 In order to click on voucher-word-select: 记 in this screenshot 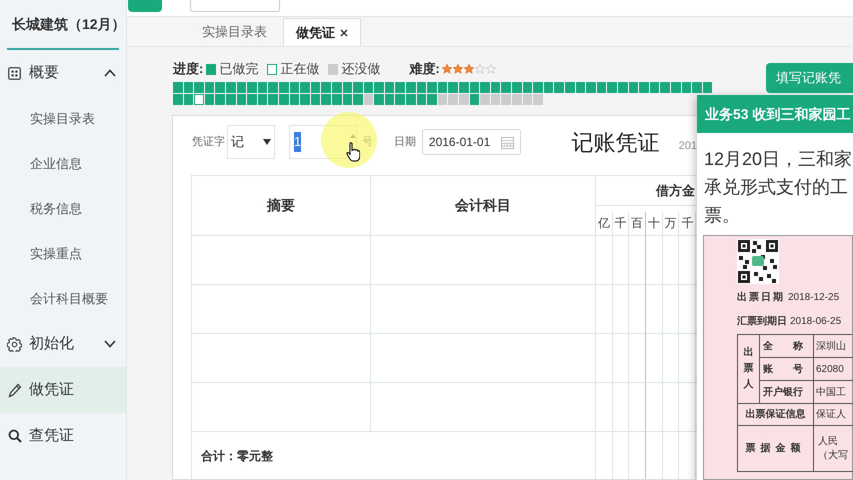, I will do `click(251, 142)`.